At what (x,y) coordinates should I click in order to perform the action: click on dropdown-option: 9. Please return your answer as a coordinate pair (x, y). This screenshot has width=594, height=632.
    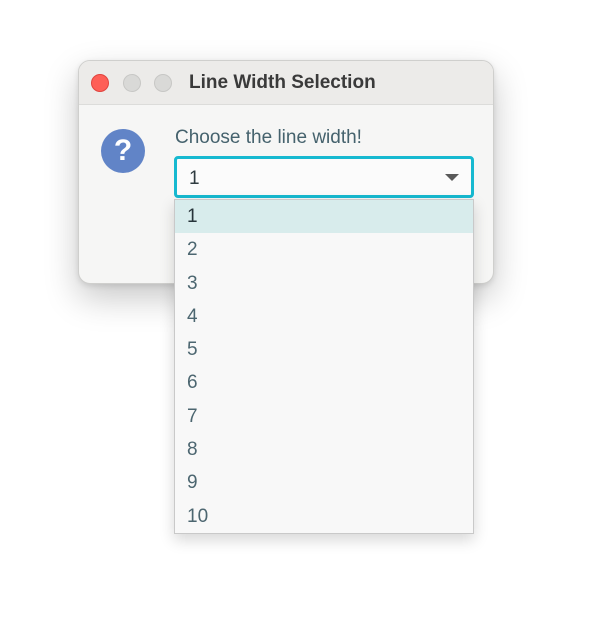
    Looking at the image, I should click on (324, 482).